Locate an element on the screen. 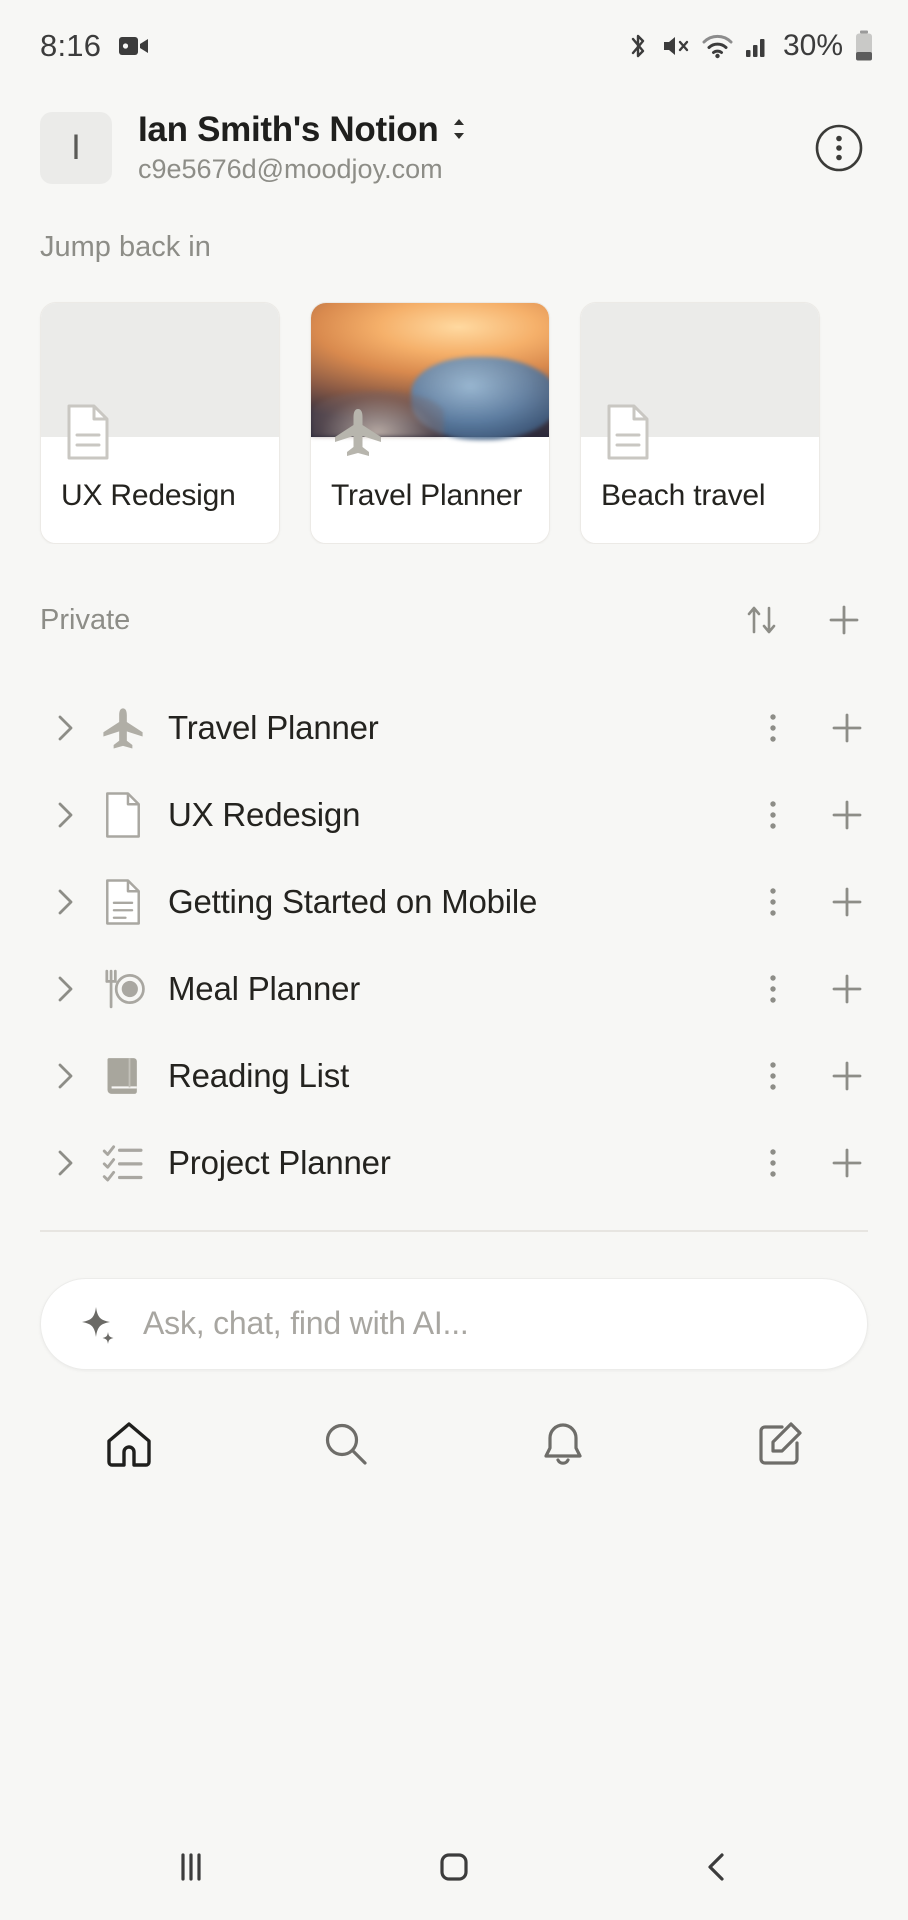  private-title: Private is located at coordinates (85, 619).